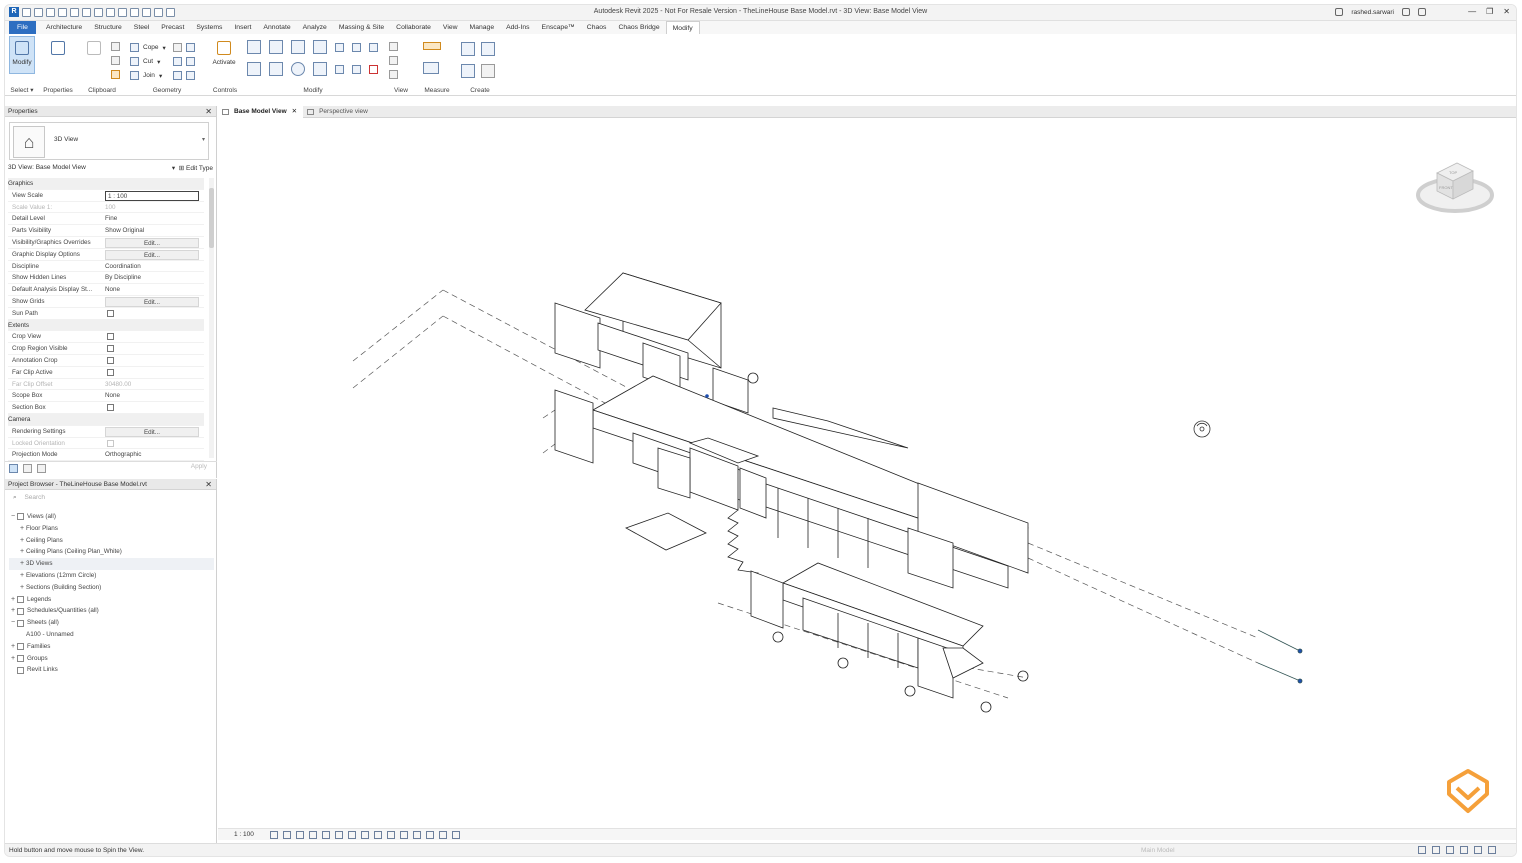 The height and width of the screenshot is (863, 1522). Describe the element at coordinates (274, 835) in the screenshot. I see `detail-level-icon` at that location.